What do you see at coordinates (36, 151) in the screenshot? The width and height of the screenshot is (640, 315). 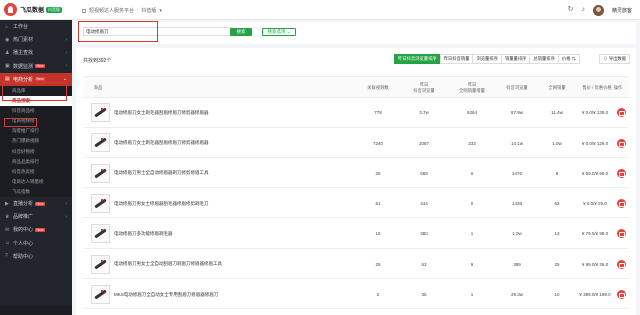 I see `sidebar-subitem: 抖音好物榜` at bounding box center [36, 151].